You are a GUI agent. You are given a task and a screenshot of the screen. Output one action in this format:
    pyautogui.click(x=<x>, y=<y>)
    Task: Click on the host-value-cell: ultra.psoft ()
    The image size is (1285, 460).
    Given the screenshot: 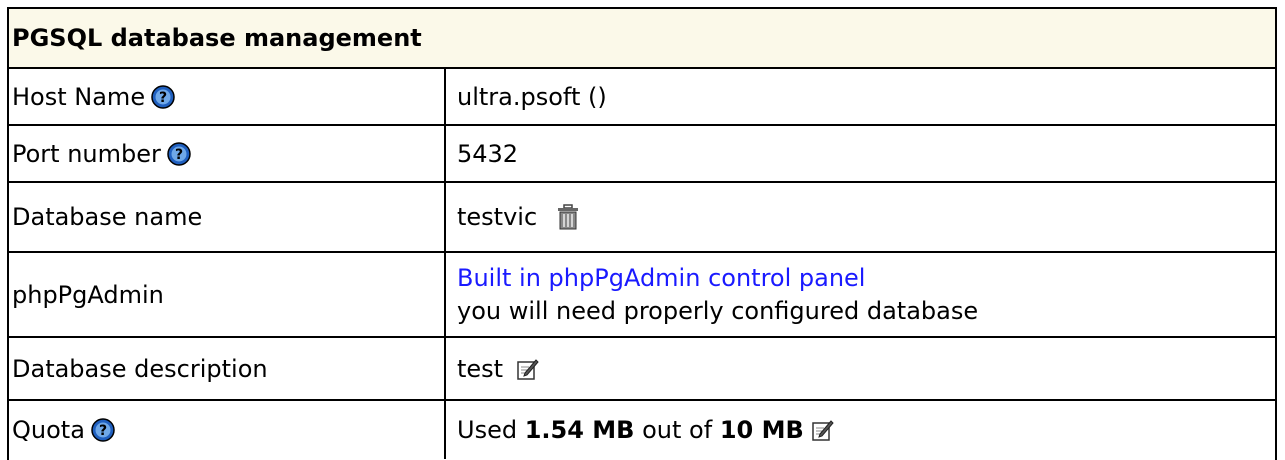 What is the action you would take?
    pyautogui.click(x=860, y=96)
    